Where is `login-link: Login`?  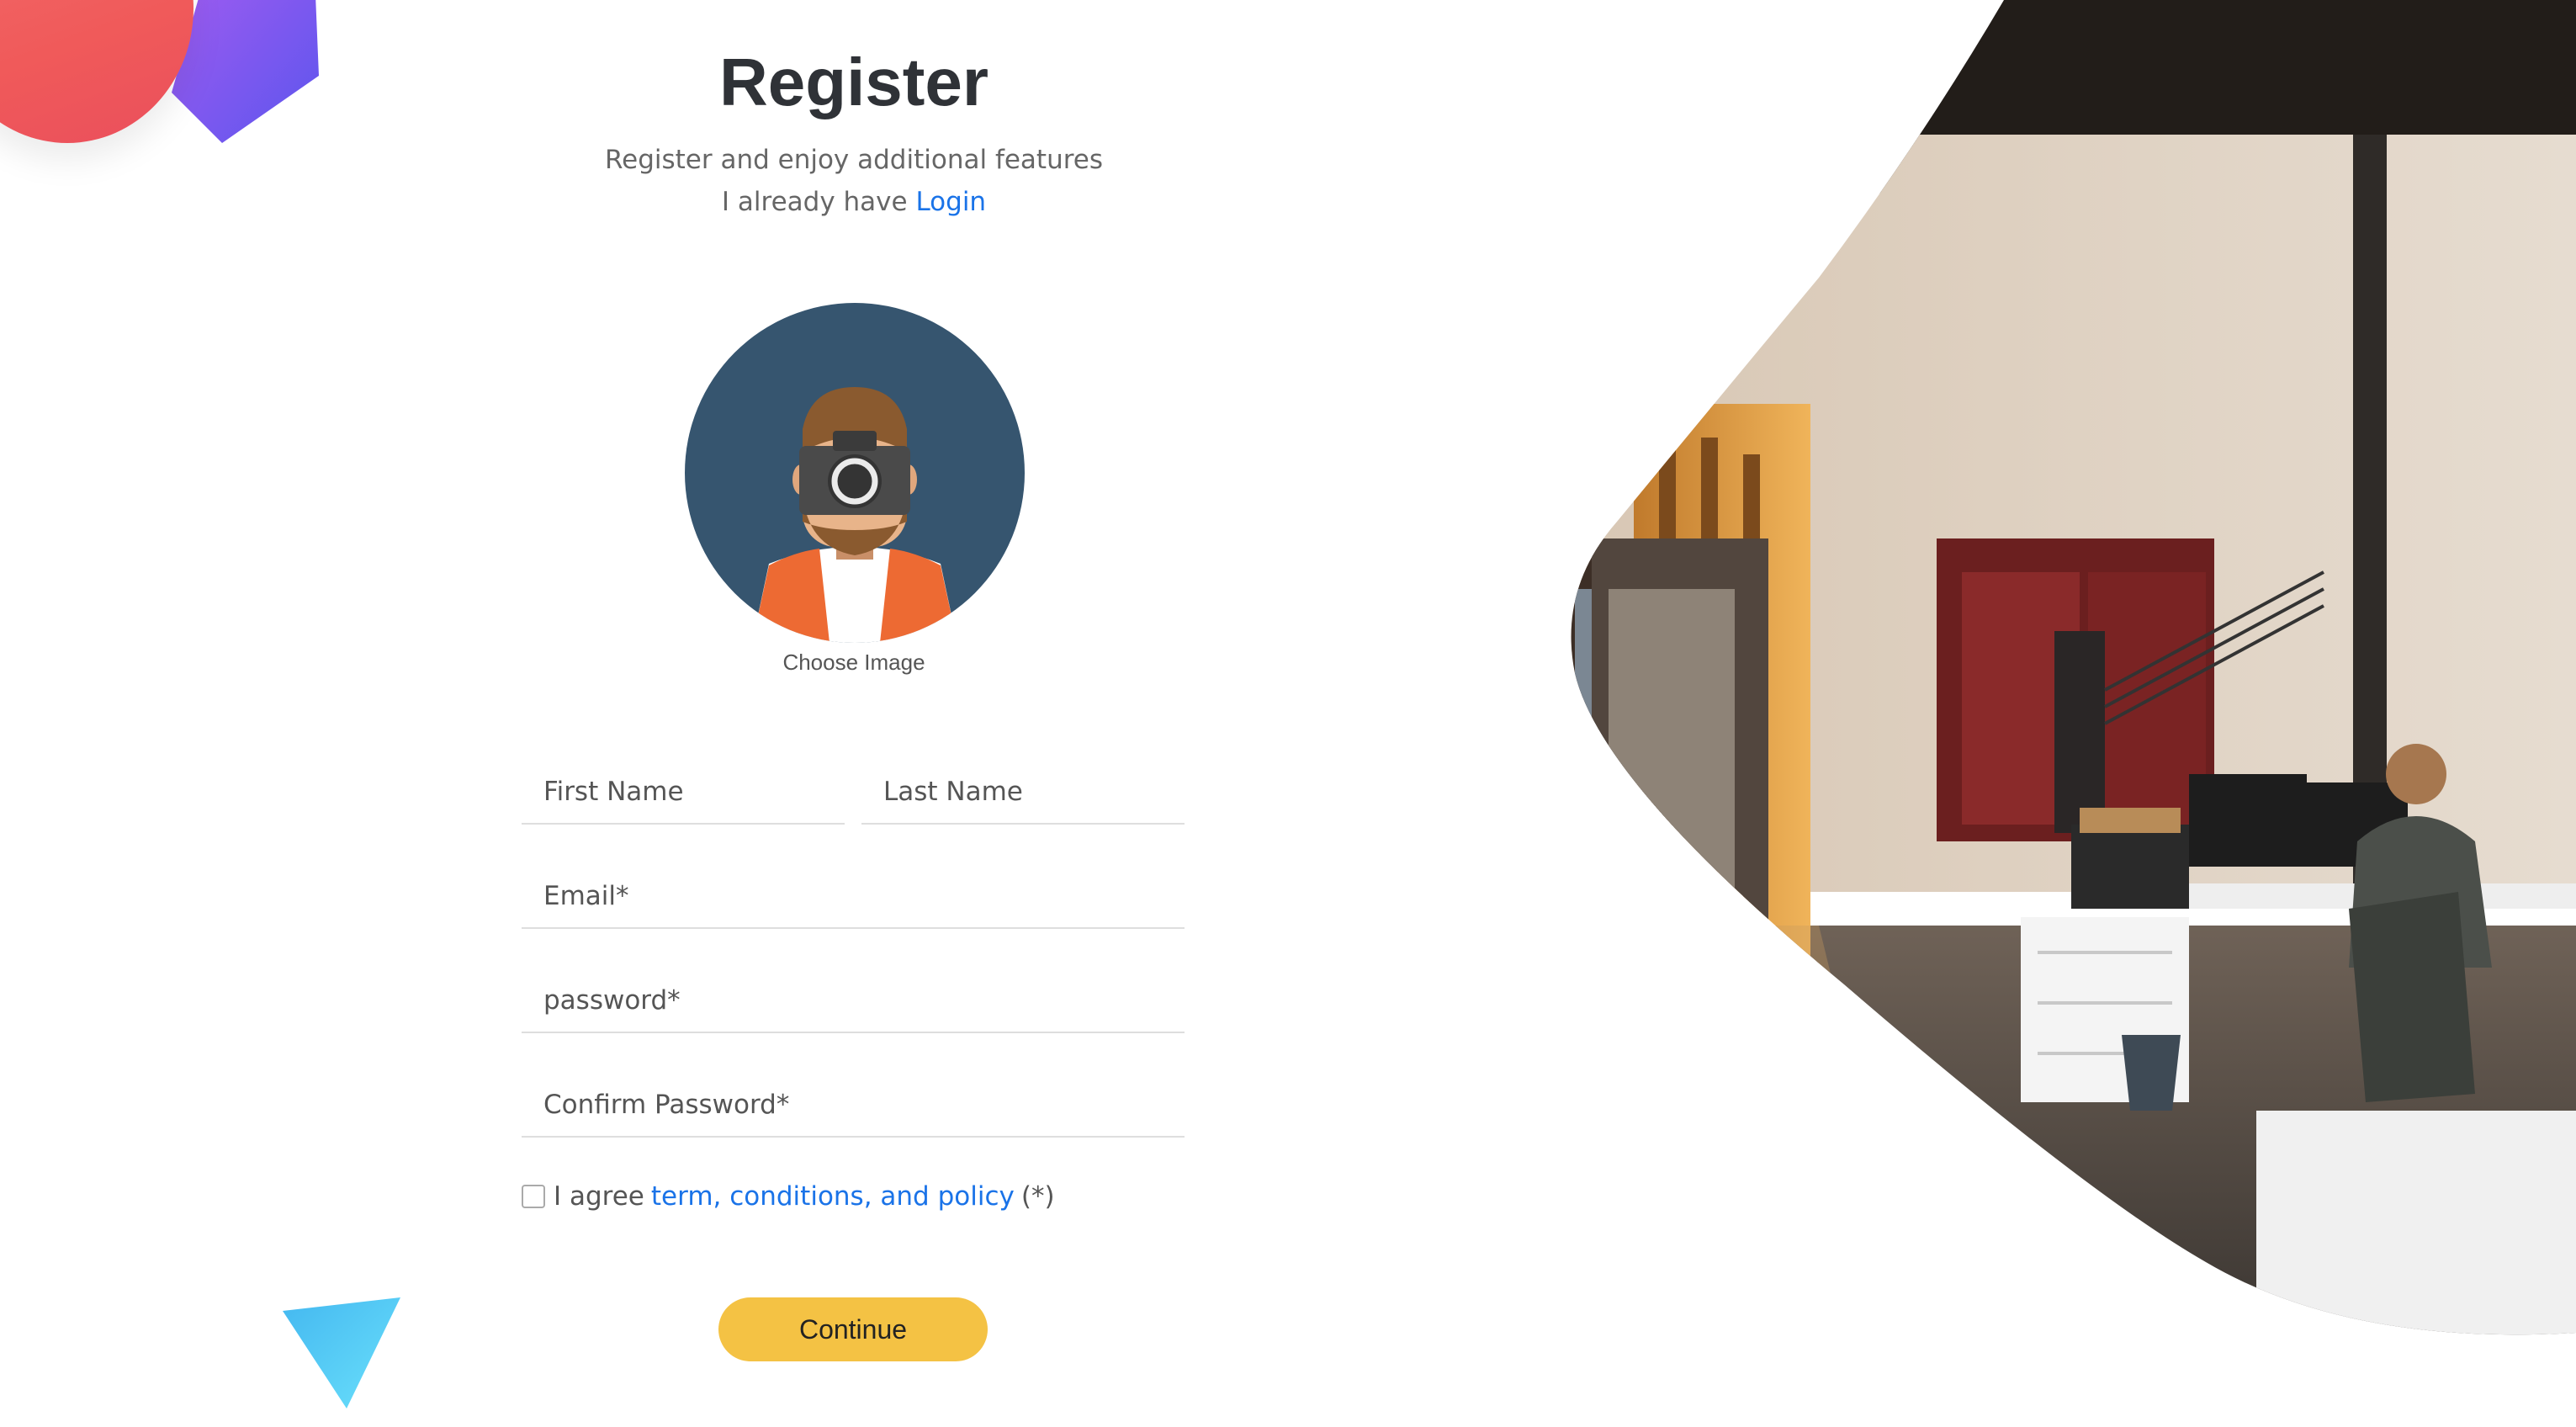 login-link: Login is located at coordinates (950, 202).